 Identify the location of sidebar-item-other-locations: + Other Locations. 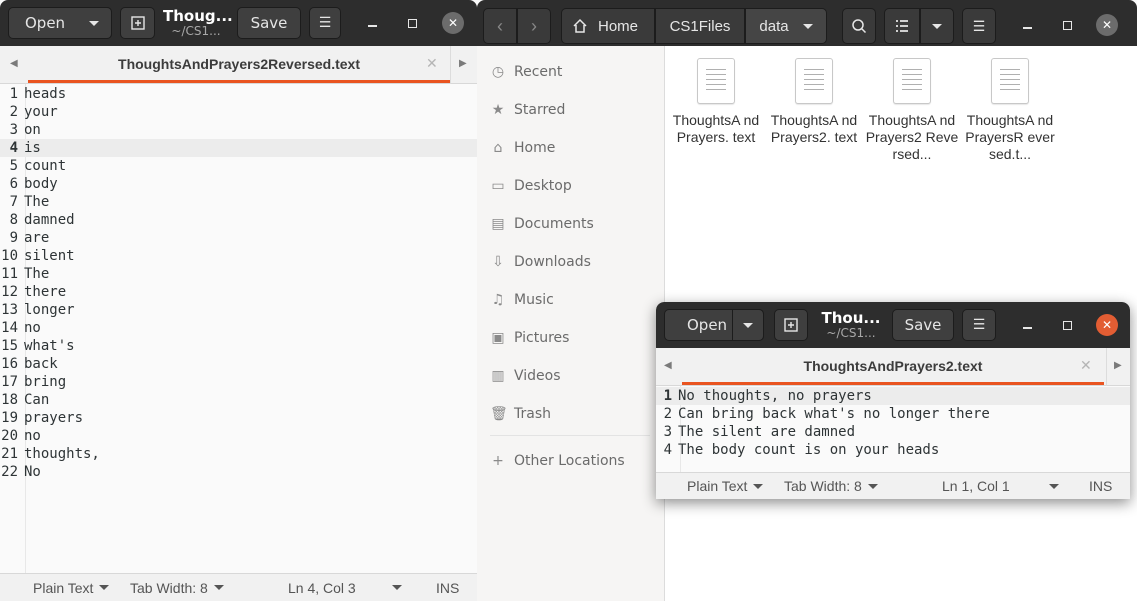
(571, 461).